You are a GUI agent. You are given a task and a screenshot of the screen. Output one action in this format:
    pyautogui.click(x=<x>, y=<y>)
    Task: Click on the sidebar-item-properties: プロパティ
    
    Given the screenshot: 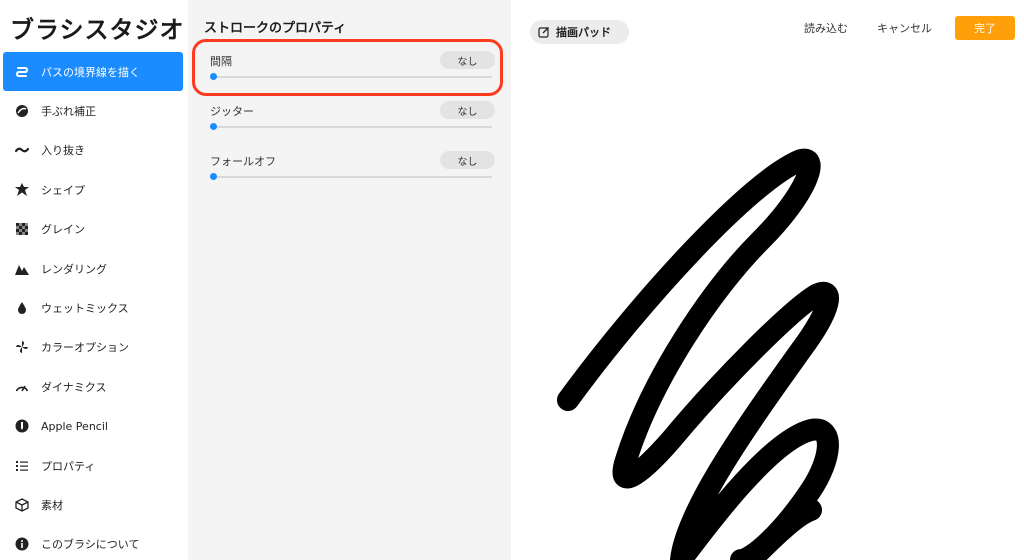 What is the action you would take?
    pyautogui.click(x=93, y=465)
    